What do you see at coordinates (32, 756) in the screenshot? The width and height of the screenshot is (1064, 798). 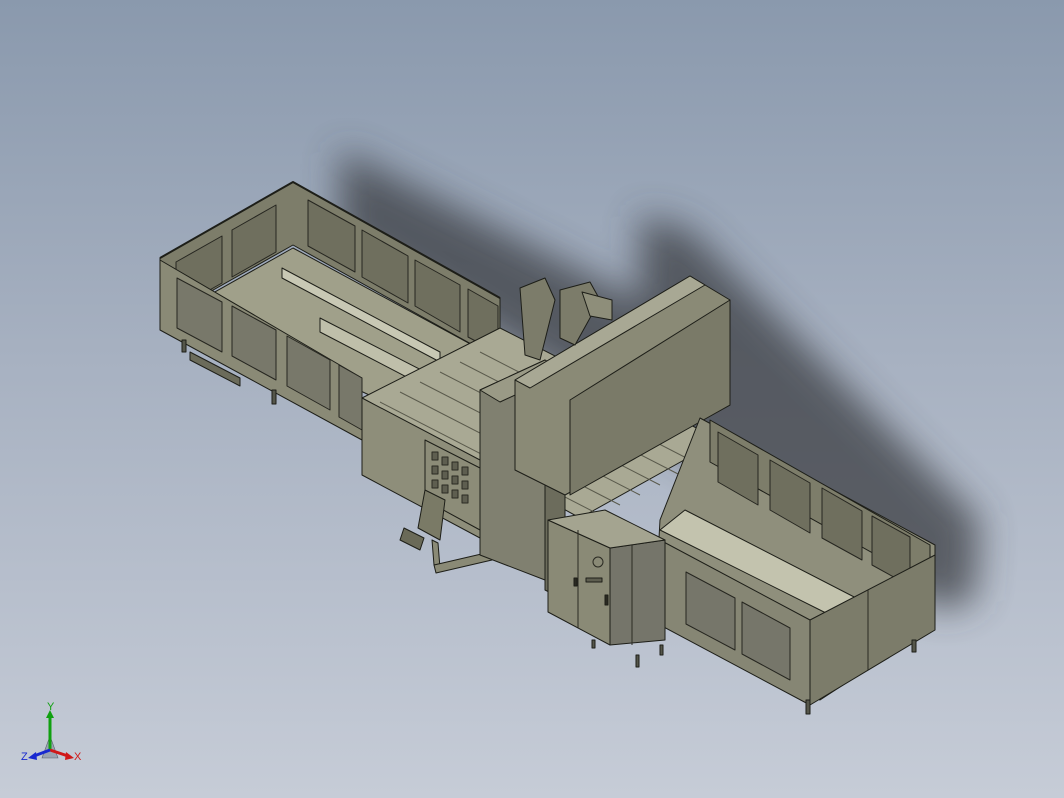 I see `z-arrowhead-icon` at bounding box center [32, 756].